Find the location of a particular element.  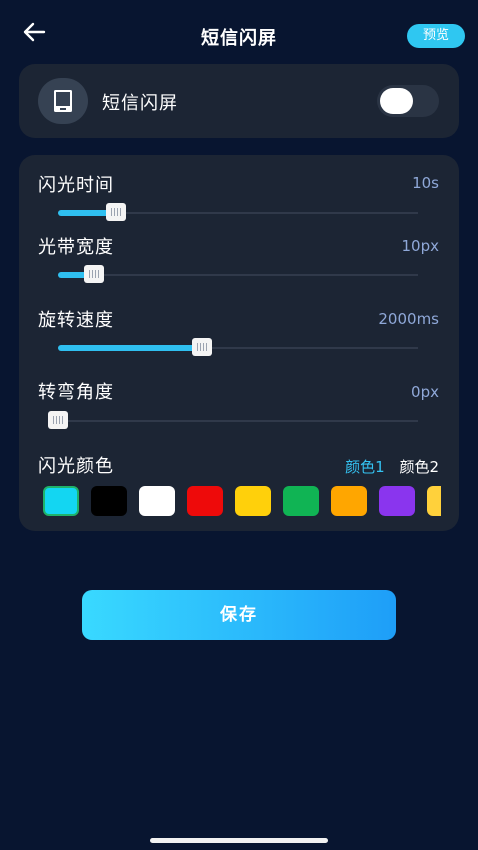

corner-angle-value: 0px is located at coordinates (425, 392).